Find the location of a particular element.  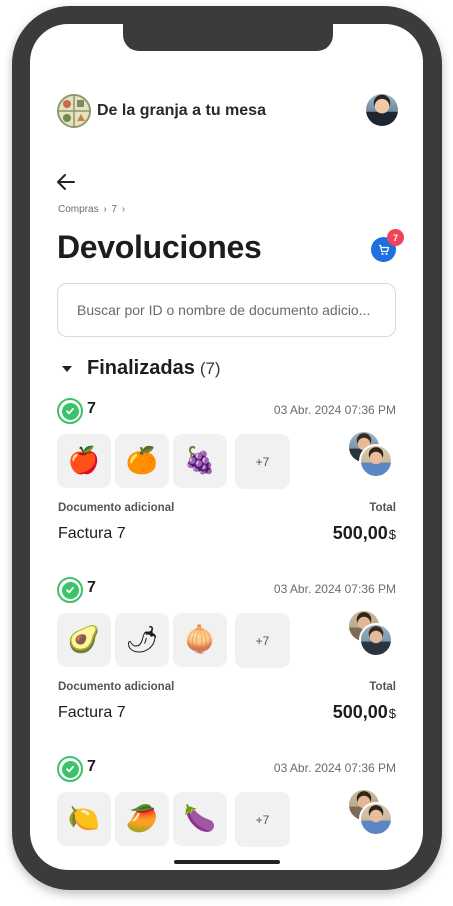

product-lime-image: 🍋 is located at coordinates (84, 819).